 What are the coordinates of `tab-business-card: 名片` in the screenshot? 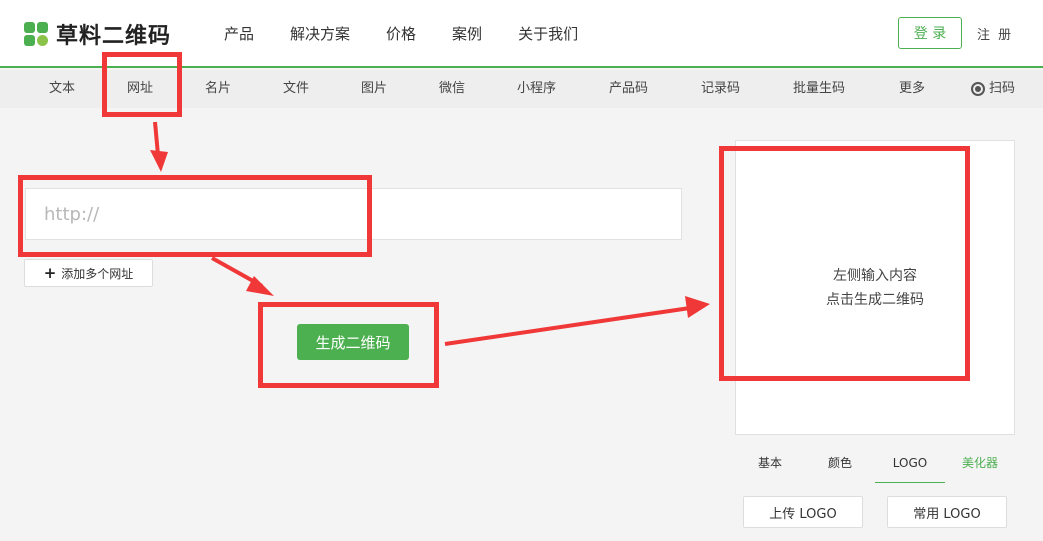 It's located at (218, 89).